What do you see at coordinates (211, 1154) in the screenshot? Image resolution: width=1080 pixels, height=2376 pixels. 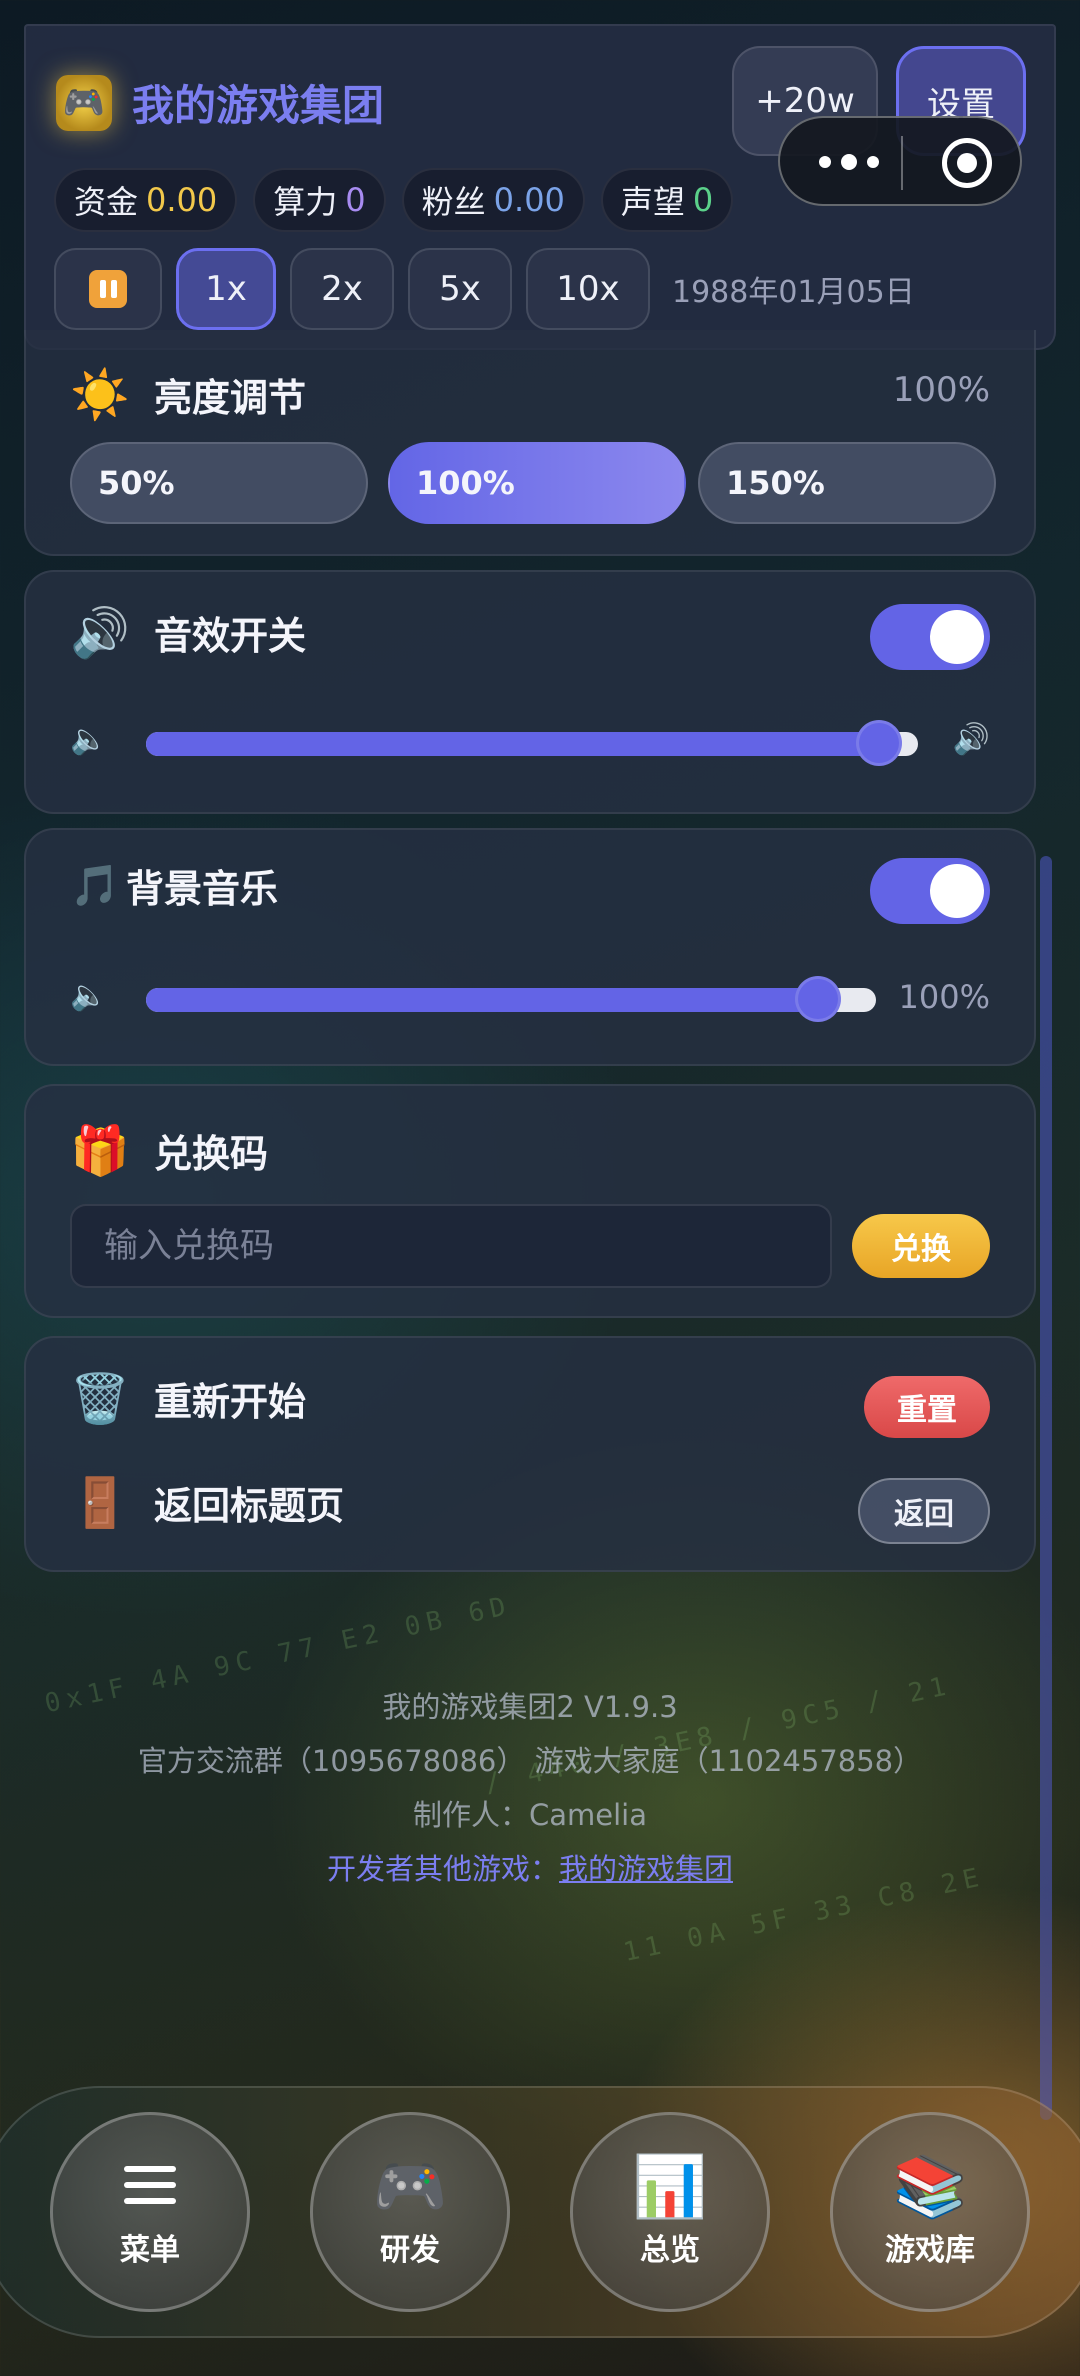 I see `redeem-label: 兑换码` at bounding box center [211, 1154].